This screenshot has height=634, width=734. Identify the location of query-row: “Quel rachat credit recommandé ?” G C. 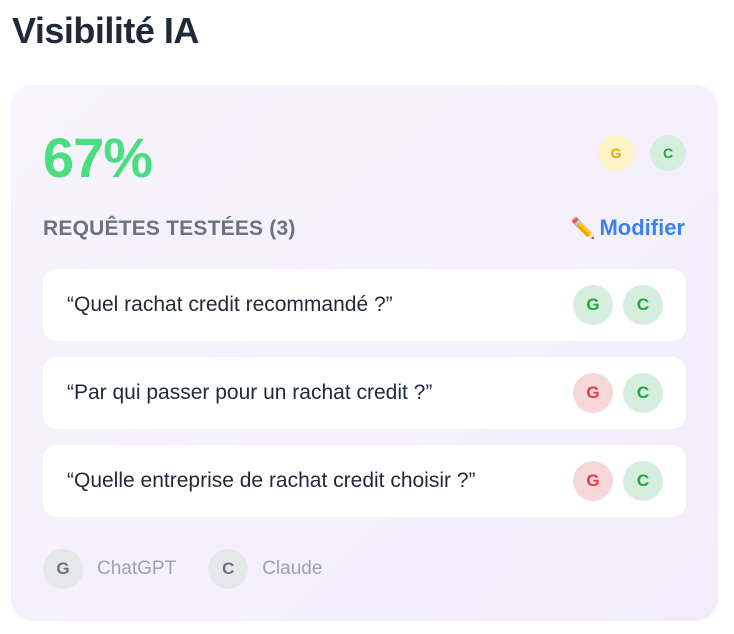
(364, 305).